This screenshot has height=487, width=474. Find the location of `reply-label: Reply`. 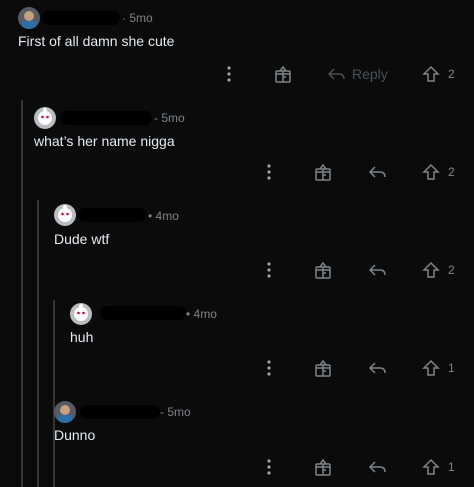

reply-label: Reply is located at coordinates (370, 74).